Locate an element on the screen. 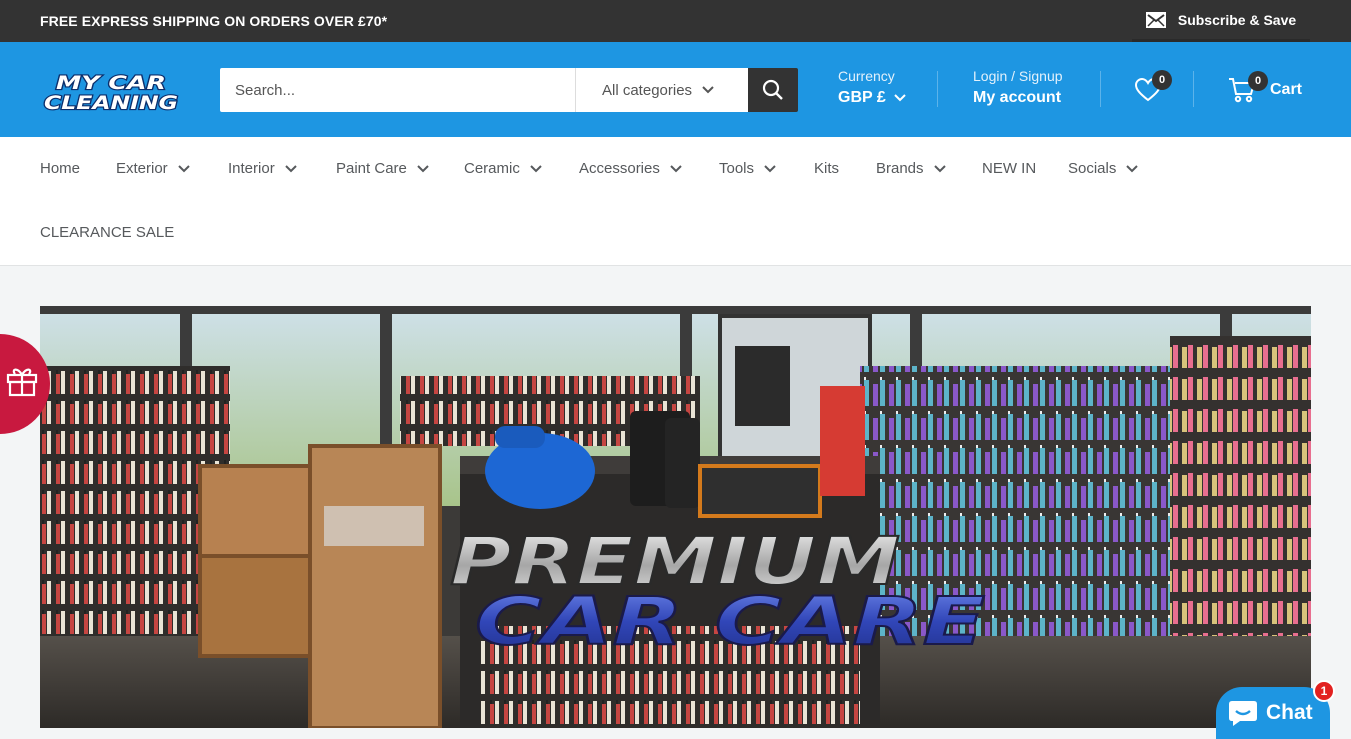  nav-item-label: Interior is located at coordinates (251, 168).